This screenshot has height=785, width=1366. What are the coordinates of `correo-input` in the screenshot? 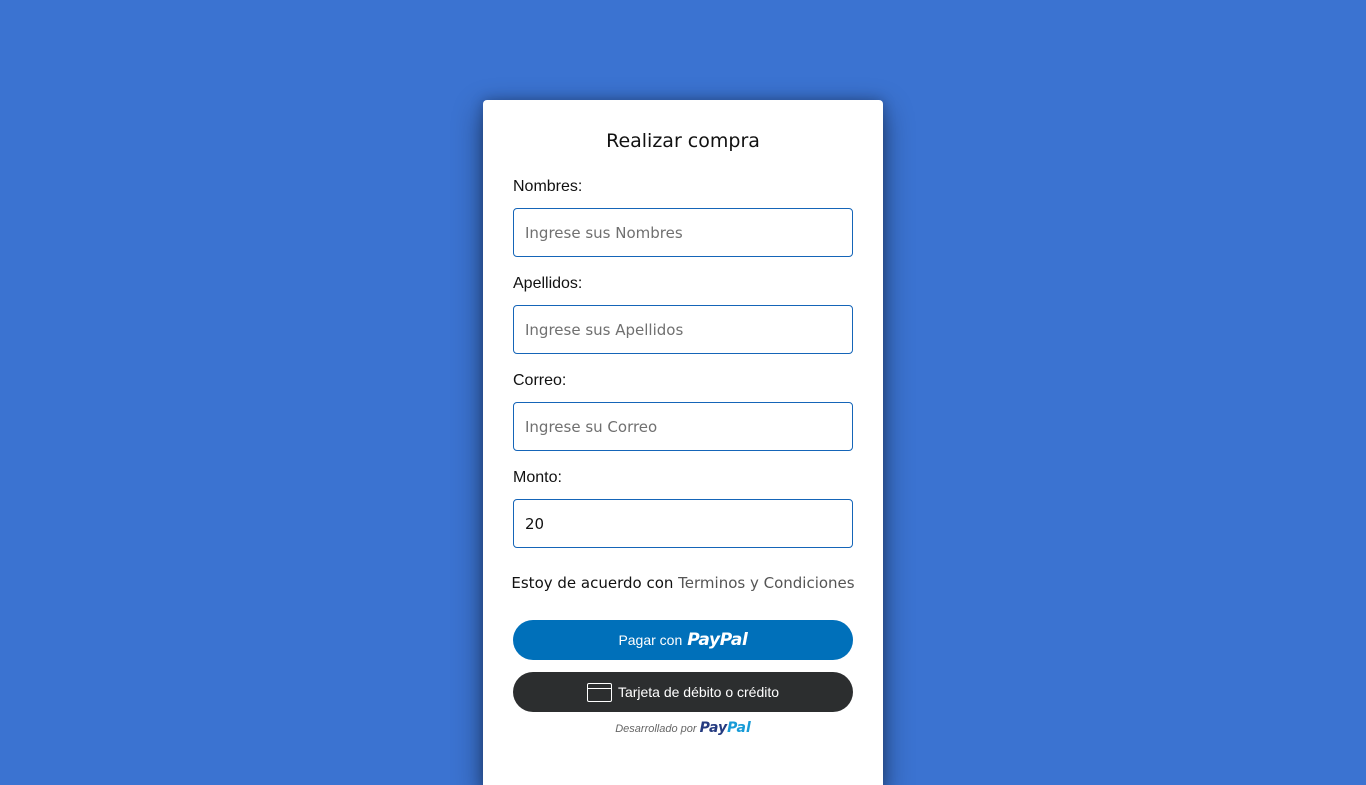 It's located at (683, 426).